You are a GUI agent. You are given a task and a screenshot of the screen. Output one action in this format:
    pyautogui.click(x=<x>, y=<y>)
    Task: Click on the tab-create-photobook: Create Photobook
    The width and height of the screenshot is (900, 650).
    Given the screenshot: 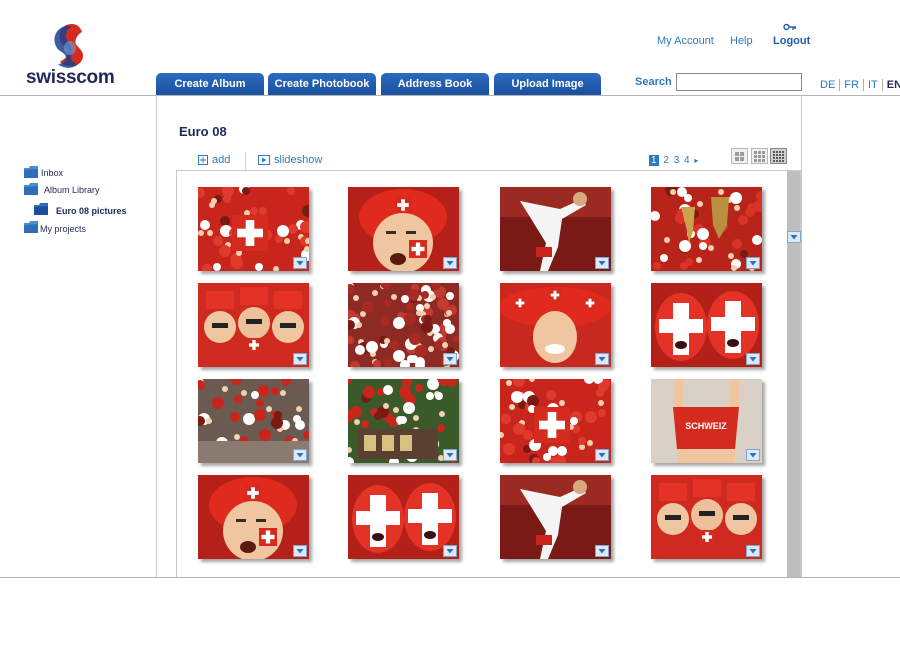 What is the action you would take?
    pyautogui.click(x=322, y=84)
    